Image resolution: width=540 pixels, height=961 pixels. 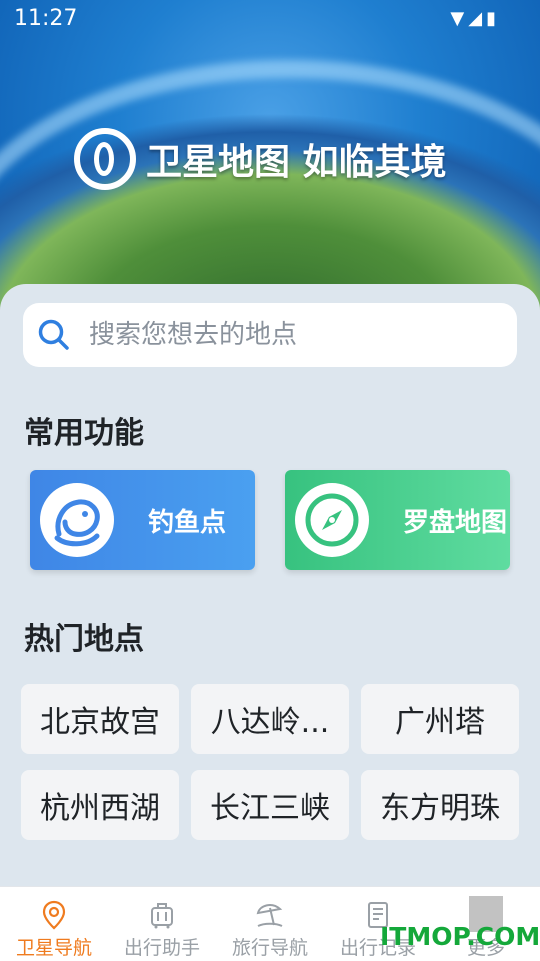 What do you see at coordinates (46, 18) in the screenshot?
I see `status-time: 11:27` at bounding box center [46, 18].